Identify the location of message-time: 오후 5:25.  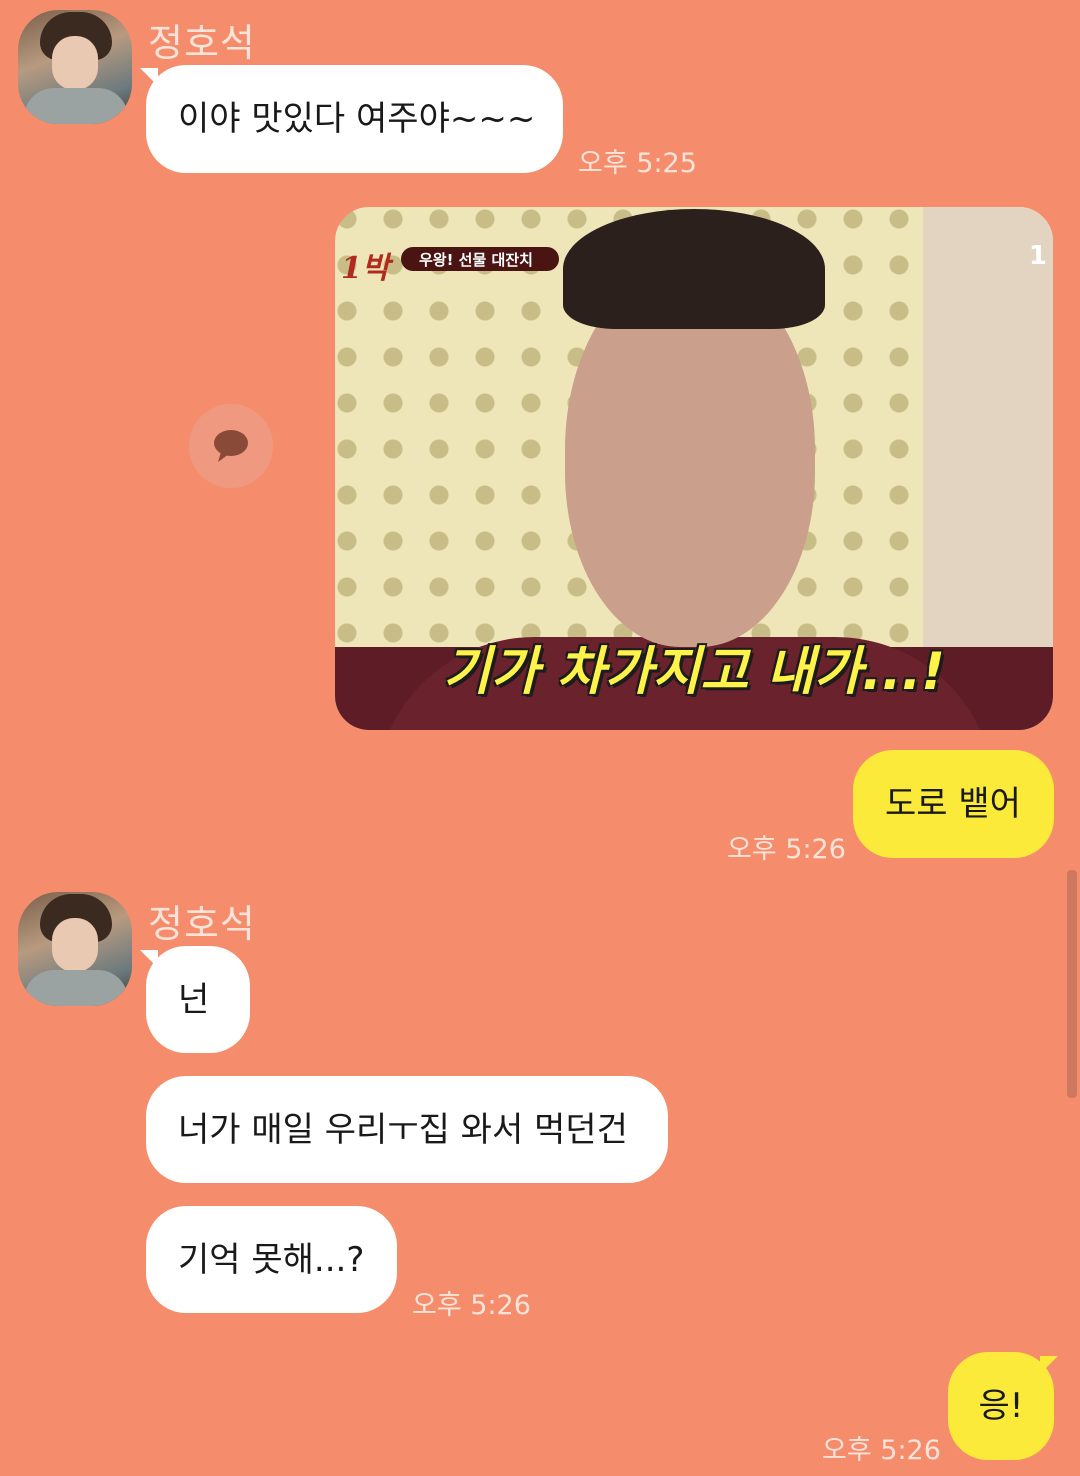
(637, 163).